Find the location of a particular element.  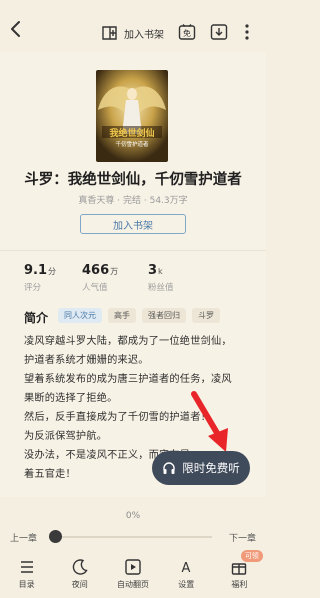

stat-popularity: 466万 人气值 is located at coordinates (100, 278).